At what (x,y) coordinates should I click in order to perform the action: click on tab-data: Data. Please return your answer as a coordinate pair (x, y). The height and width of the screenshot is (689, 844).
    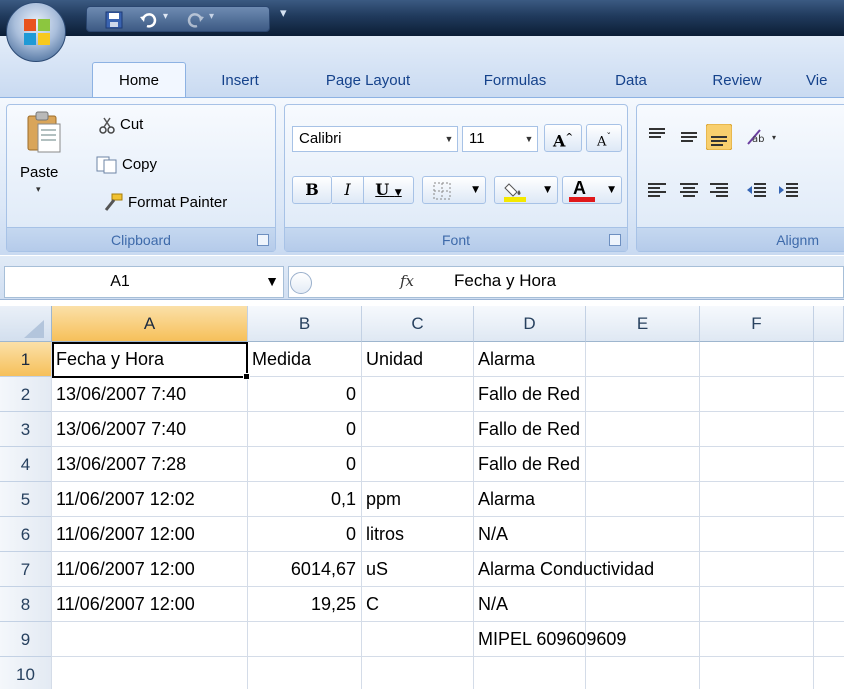
    Looking at the image, I should click on (631, 81).